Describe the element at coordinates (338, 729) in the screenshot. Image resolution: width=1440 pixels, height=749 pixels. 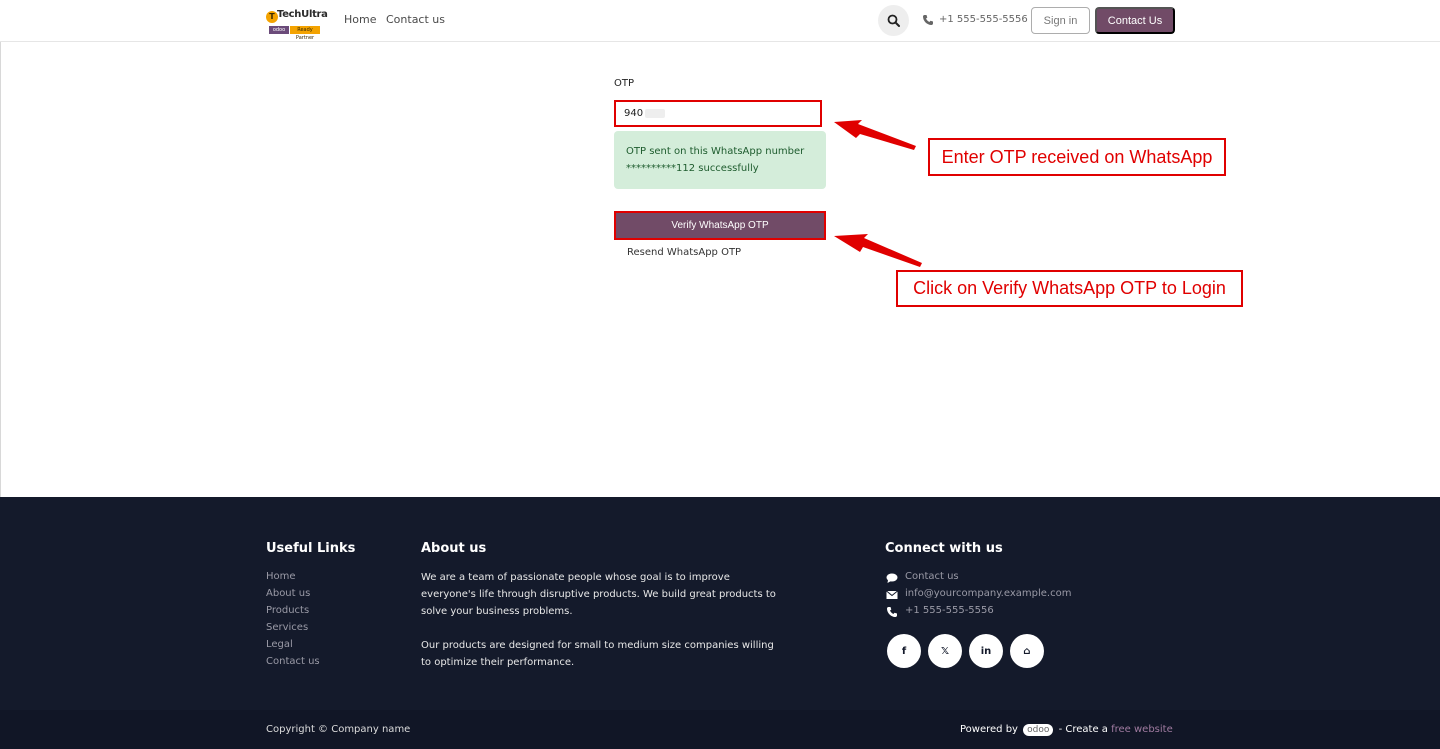
I see `copyright-text: Copyright © Company name` at that location.